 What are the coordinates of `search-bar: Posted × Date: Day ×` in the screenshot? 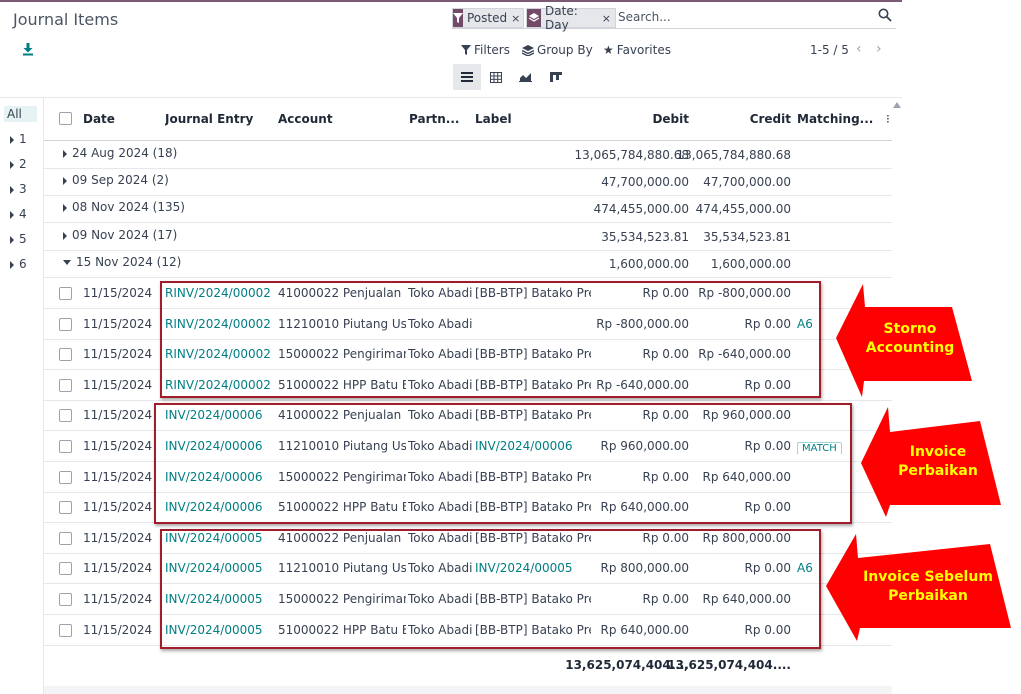 It's located at (674, 18).